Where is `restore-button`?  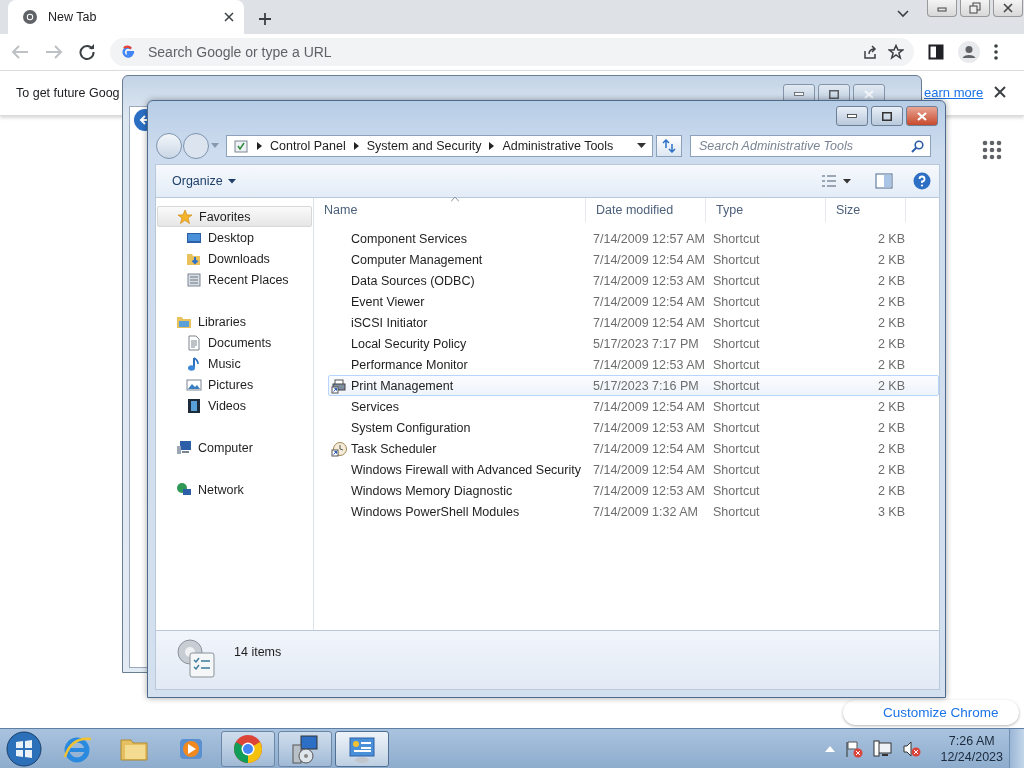
restore-button is located at coordinates (975, 8).